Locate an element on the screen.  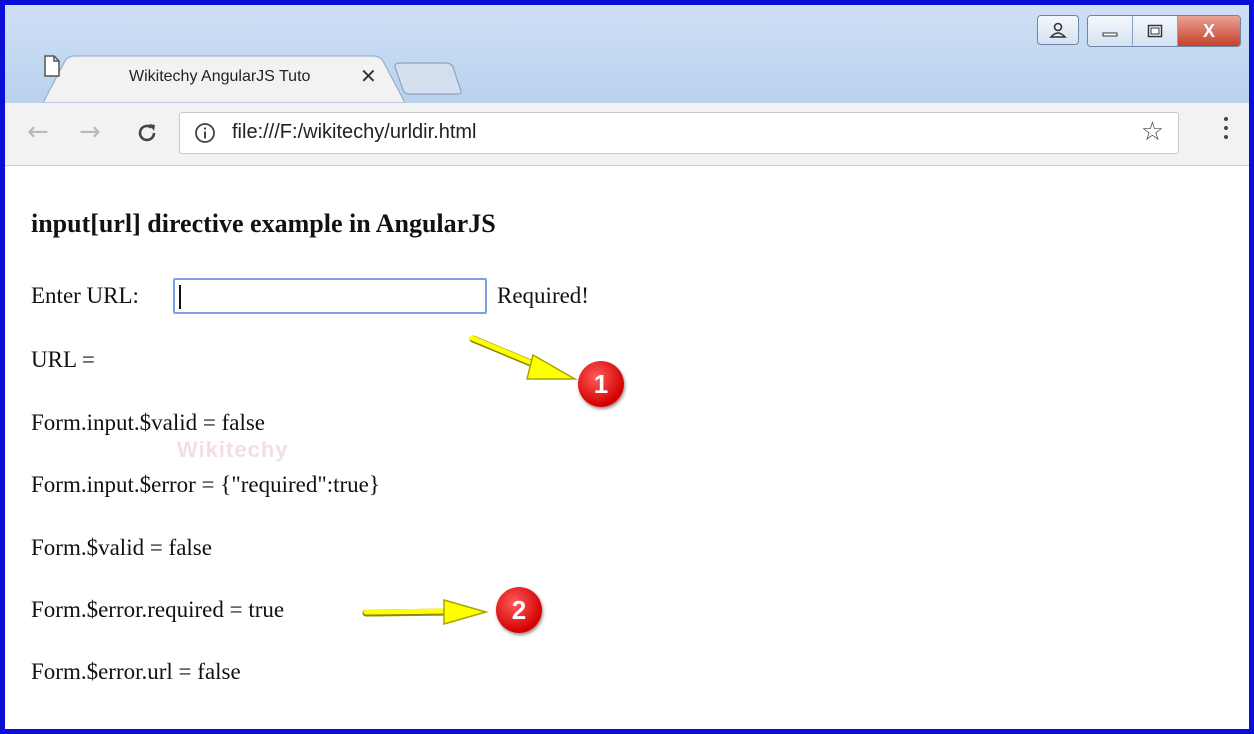
wikitechy-watermark: Wikitechy is located at coordinates (233, 449).